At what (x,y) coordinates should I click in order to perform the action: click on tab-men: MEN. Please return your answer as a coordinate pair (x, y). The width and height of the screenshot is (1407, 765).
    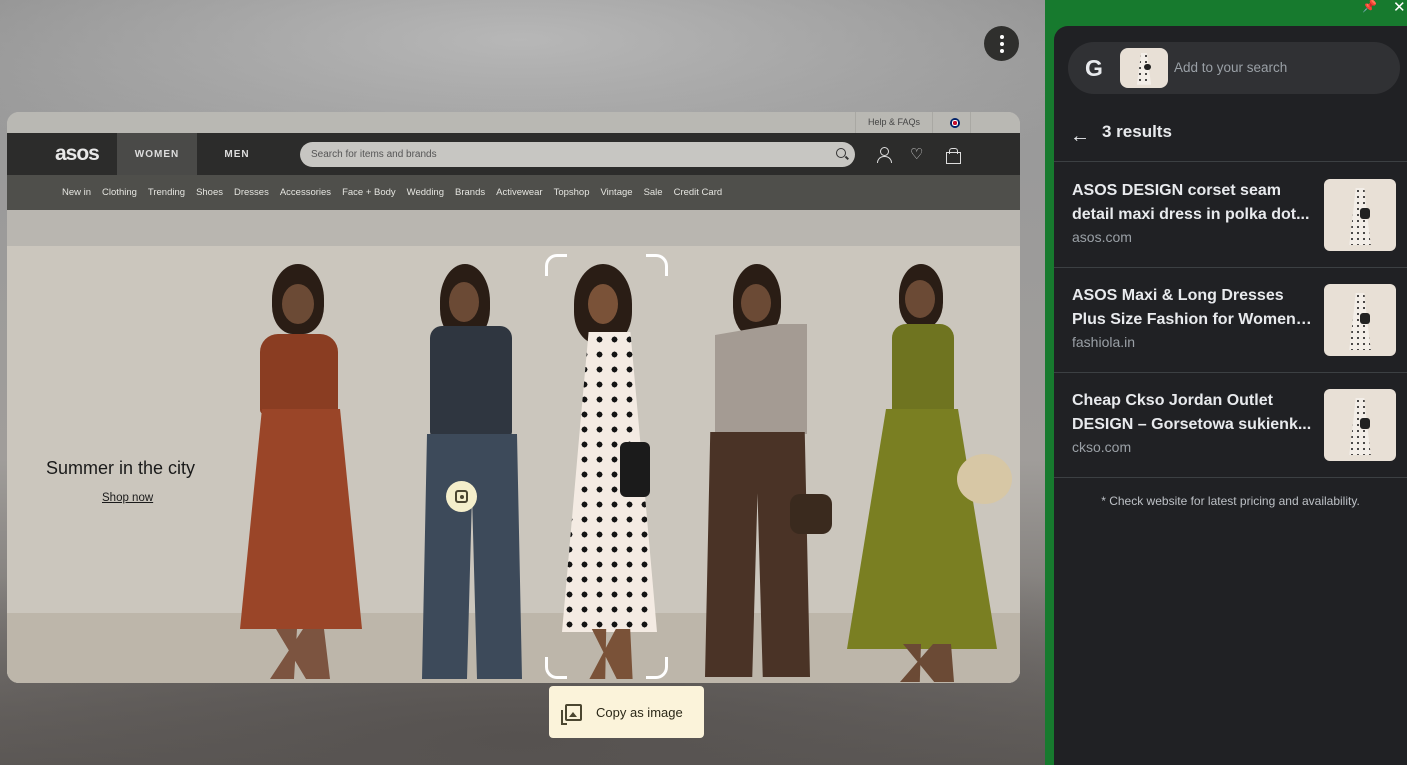
    Looking at the image, I should click on (237, 154).